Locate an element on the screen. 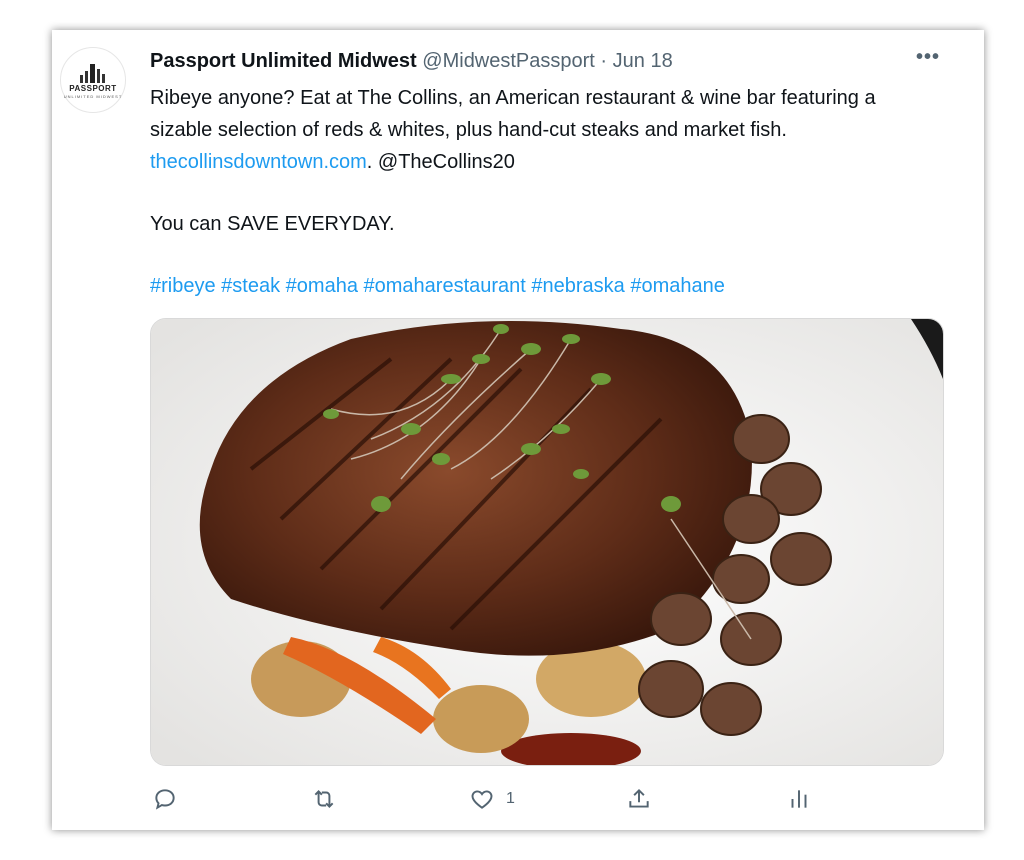 The image size is (1024, 860). retweet-button is located at coordinates (324, 799).